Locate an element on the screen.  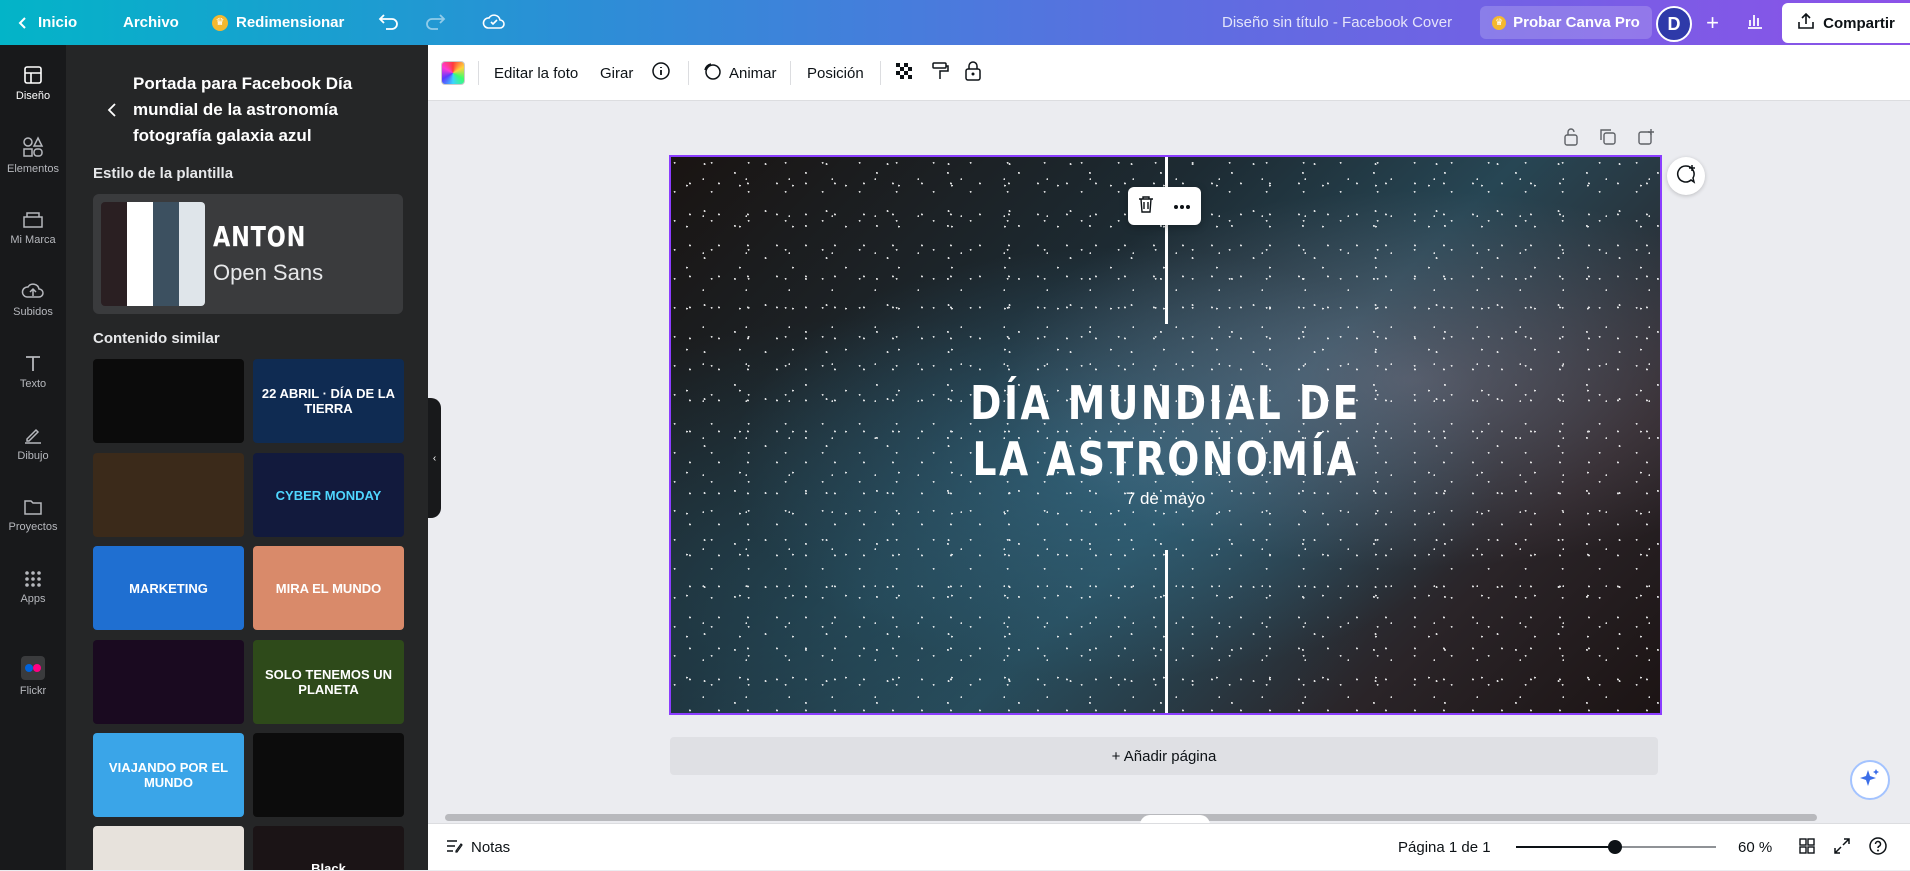
similar-template-thumb: MIRA EL MUNDO is located at coordinates (328, 588).